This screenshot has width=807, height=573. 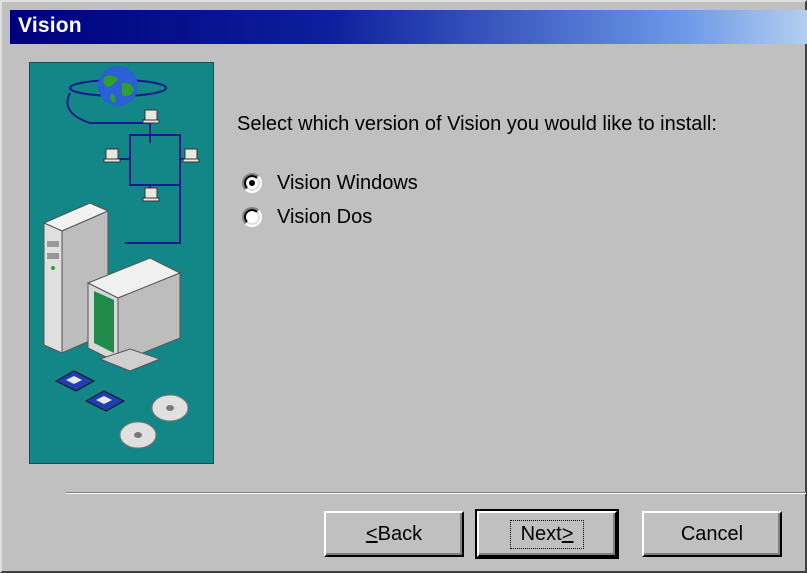 I want to click on next-mnemonic: >, so click(x=567, y=533).